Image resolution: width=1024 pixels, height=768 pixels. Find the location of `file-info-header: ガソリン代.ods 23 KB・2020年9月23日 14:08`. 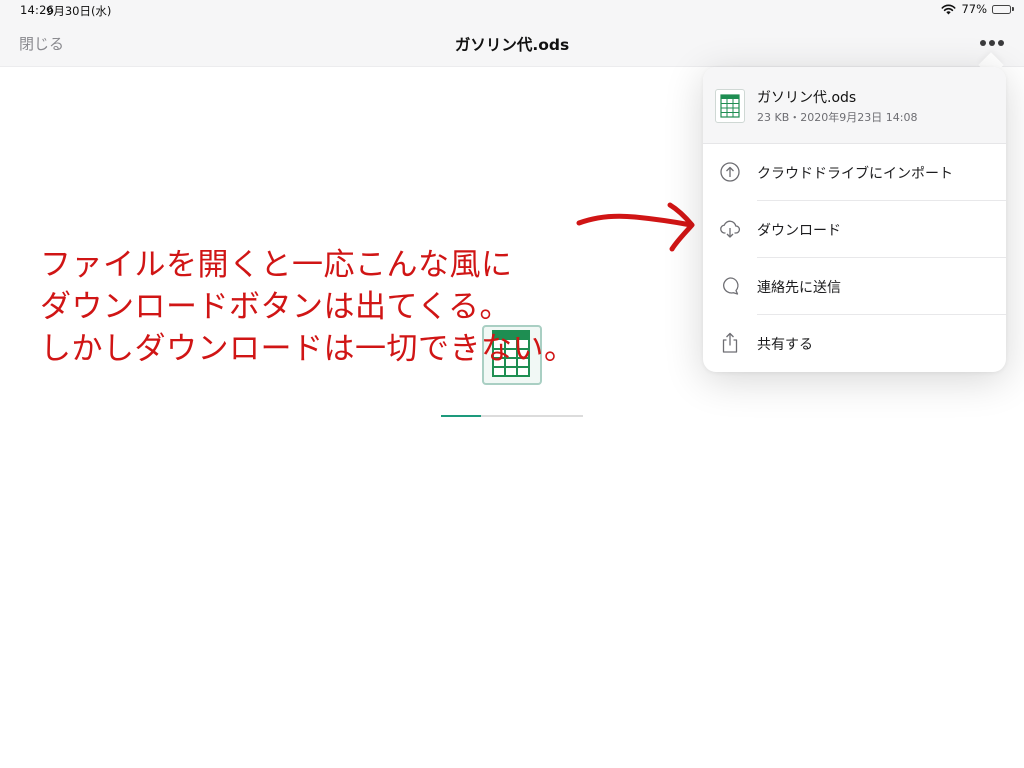

file-info-header: ガソリン代.ods 23 KB・2020年9月23日 14:08 is located at coordinates (854, 105).